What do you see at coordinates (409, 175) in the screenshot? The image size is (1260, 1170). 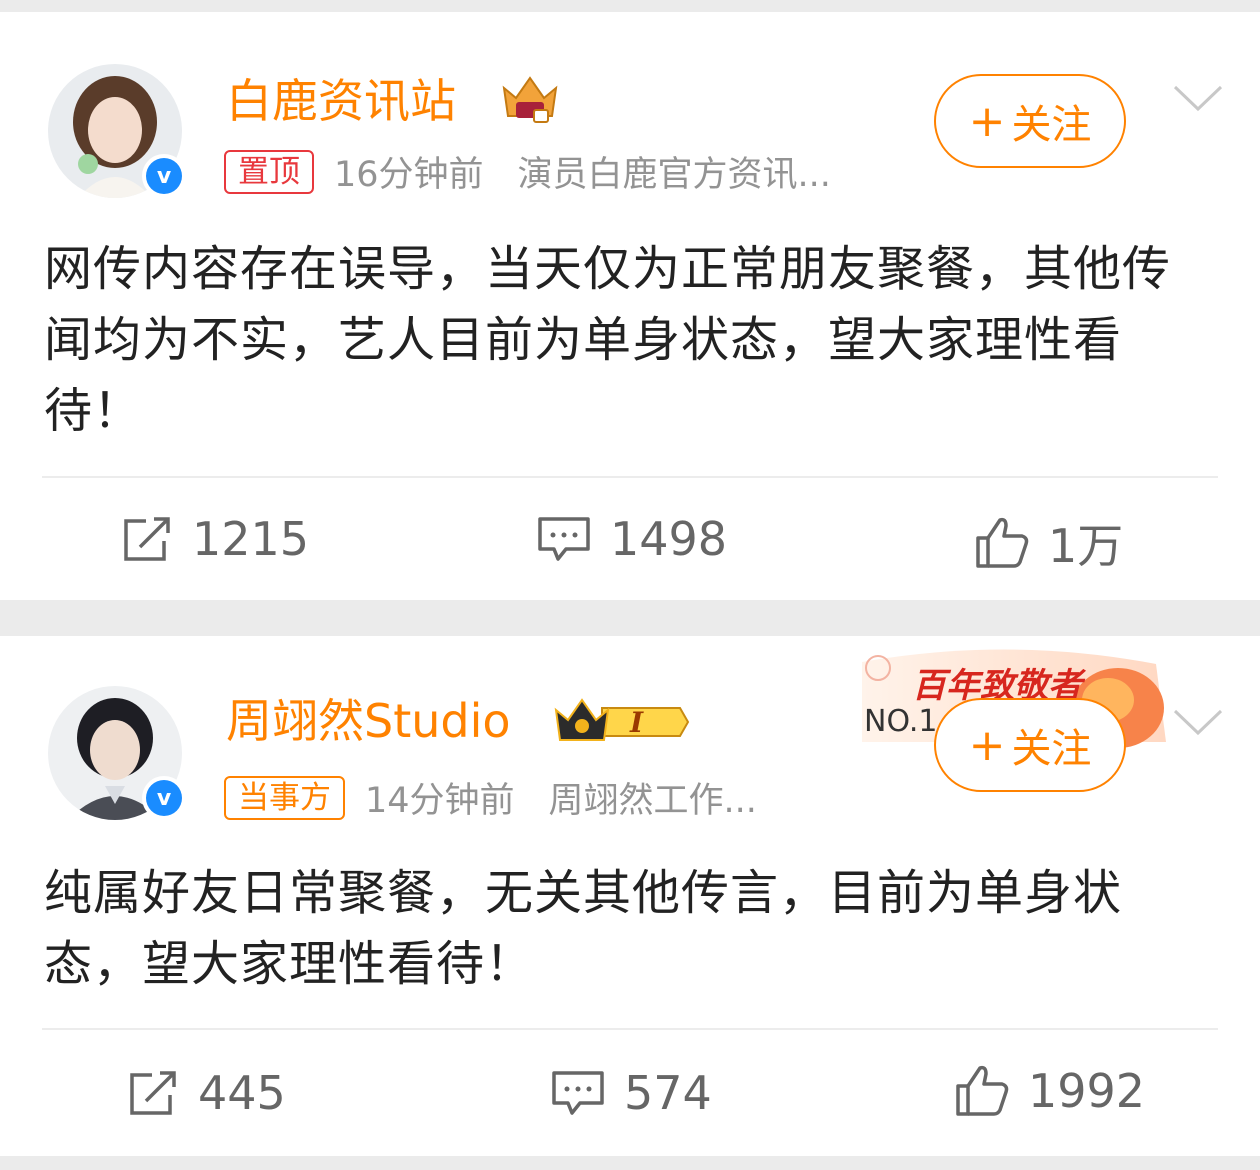 I see `post-time: 16分钟前` at bounding box center [409, 175].